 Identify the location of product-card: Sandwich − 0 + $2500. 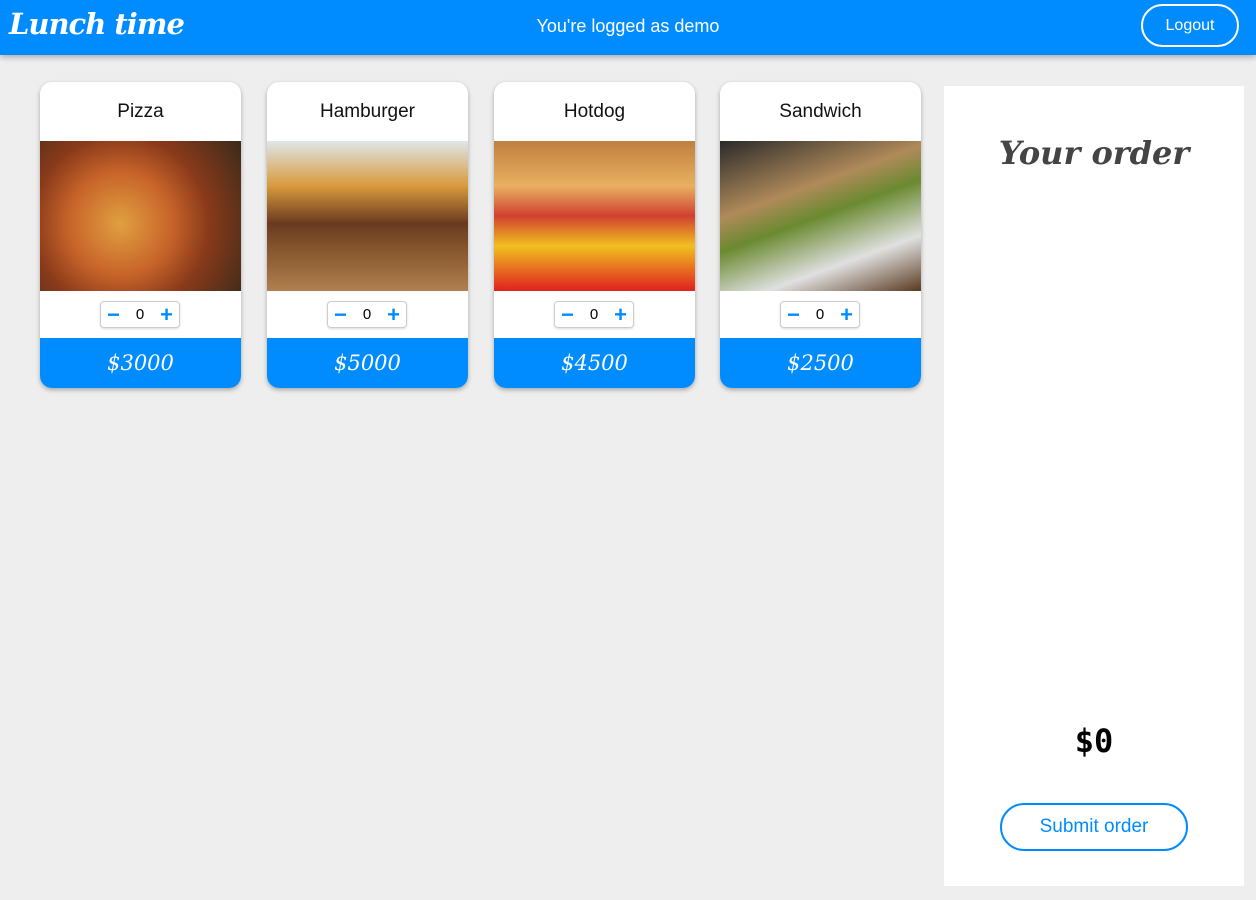
(820, 235).